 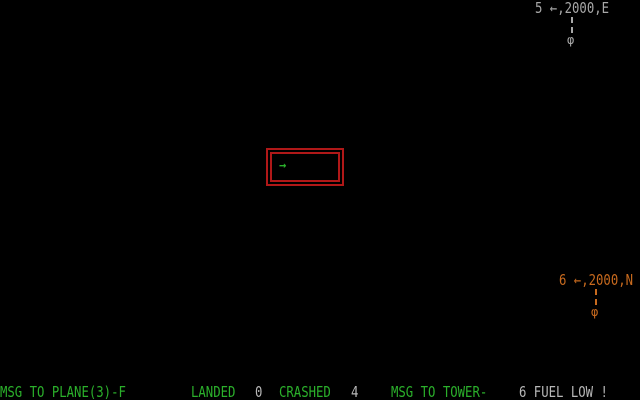 I want to click on plane-5-icon: φ, so click(x=570, y=40).